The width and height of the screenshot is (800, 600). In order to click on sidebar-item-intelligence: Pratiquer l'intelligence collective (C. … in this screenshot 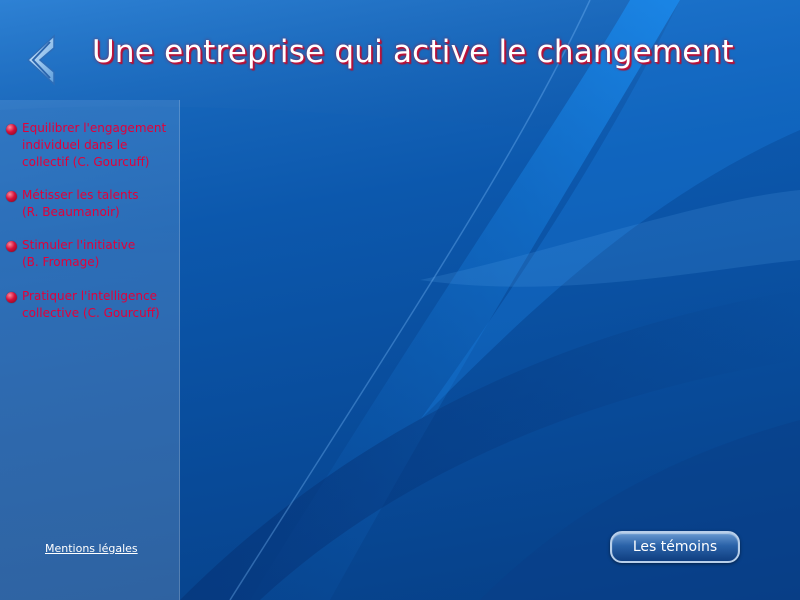, I will do `click(91, 305)`.